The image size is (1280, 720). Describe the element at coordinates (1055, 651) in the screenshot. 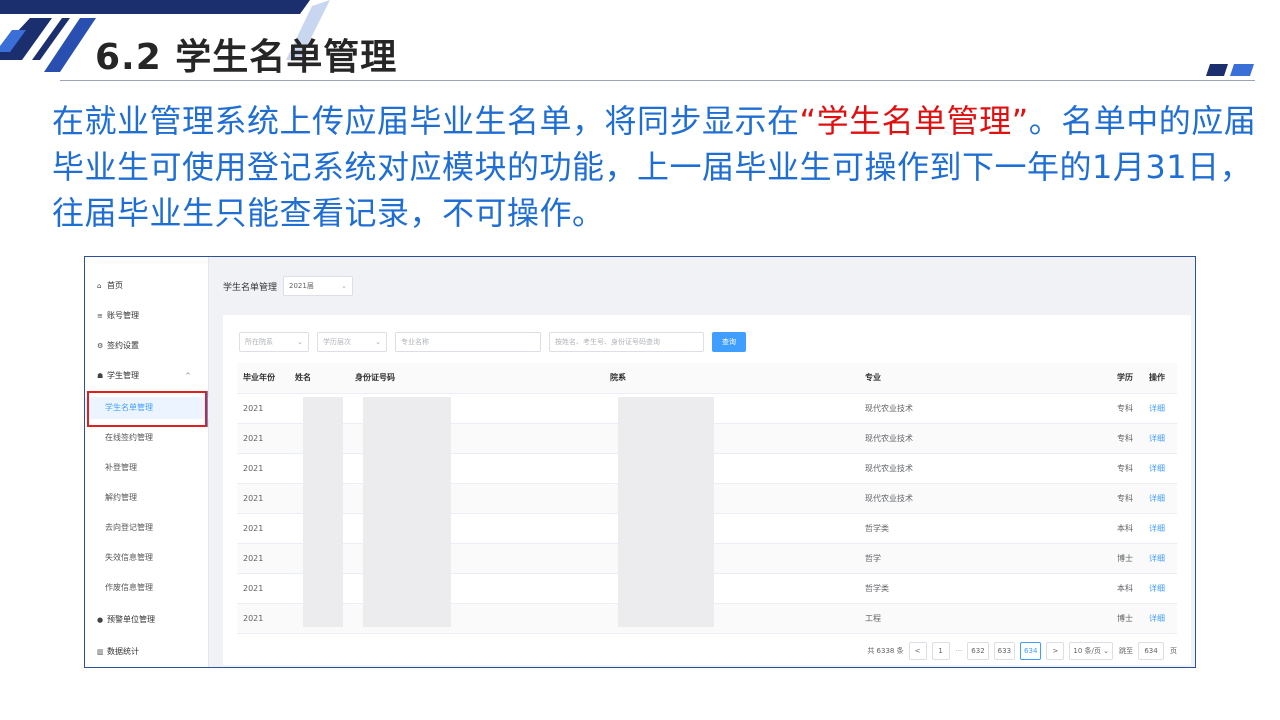

I see `next-page-button: >` at that location.